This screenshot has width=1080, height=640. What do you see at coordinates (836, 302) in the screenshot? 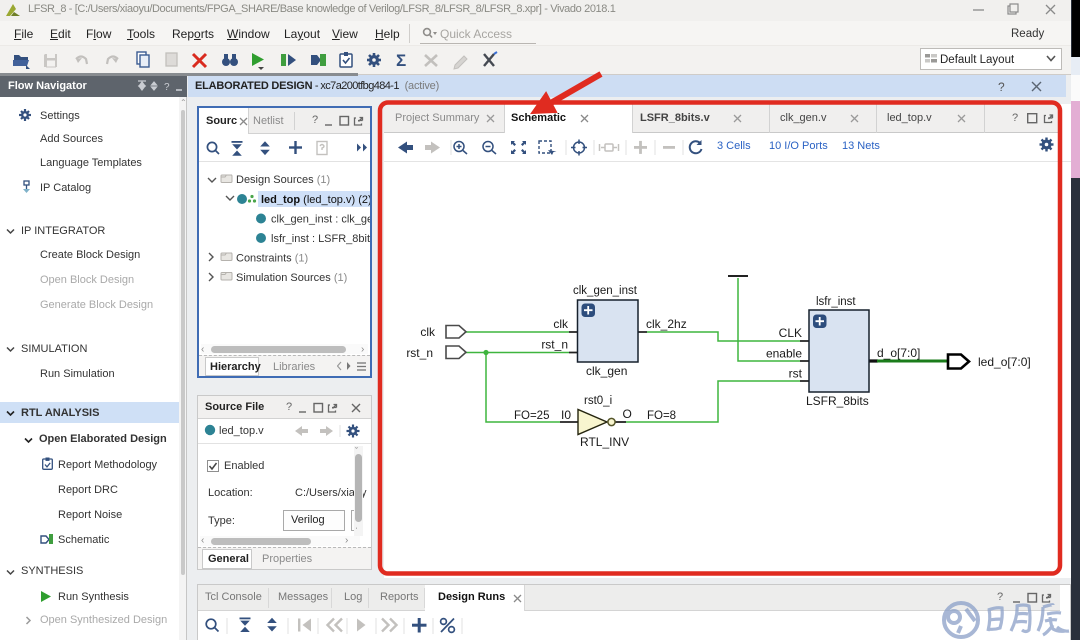
I see `svg-text: lsfr_inst` at bounding box center [836, 302].